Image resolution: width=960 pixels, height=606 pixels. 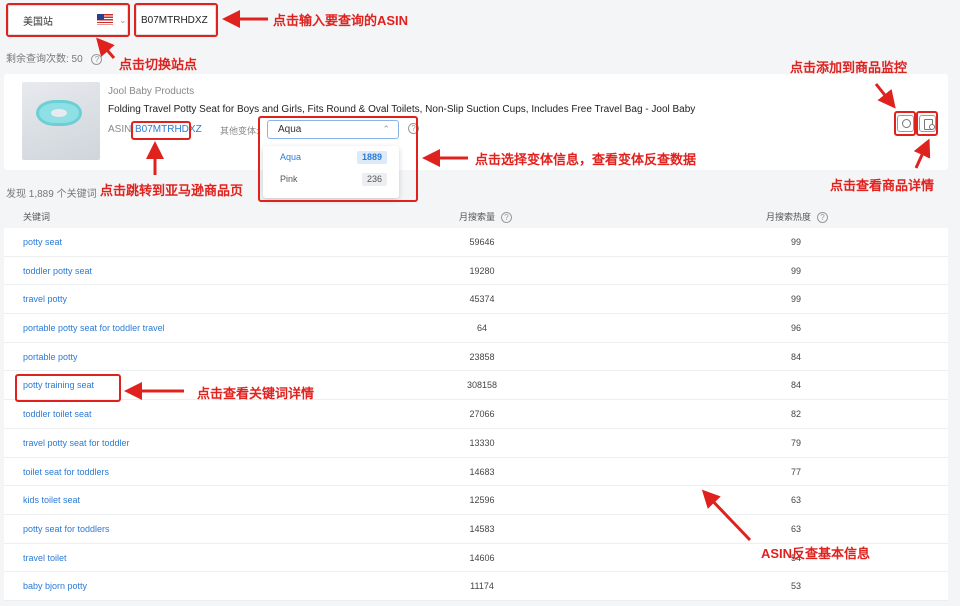 What do you see at coordinates (239, 131) in the screenshot?
I see `variant-label: 其他变体:` at bounding box center [239, 131].